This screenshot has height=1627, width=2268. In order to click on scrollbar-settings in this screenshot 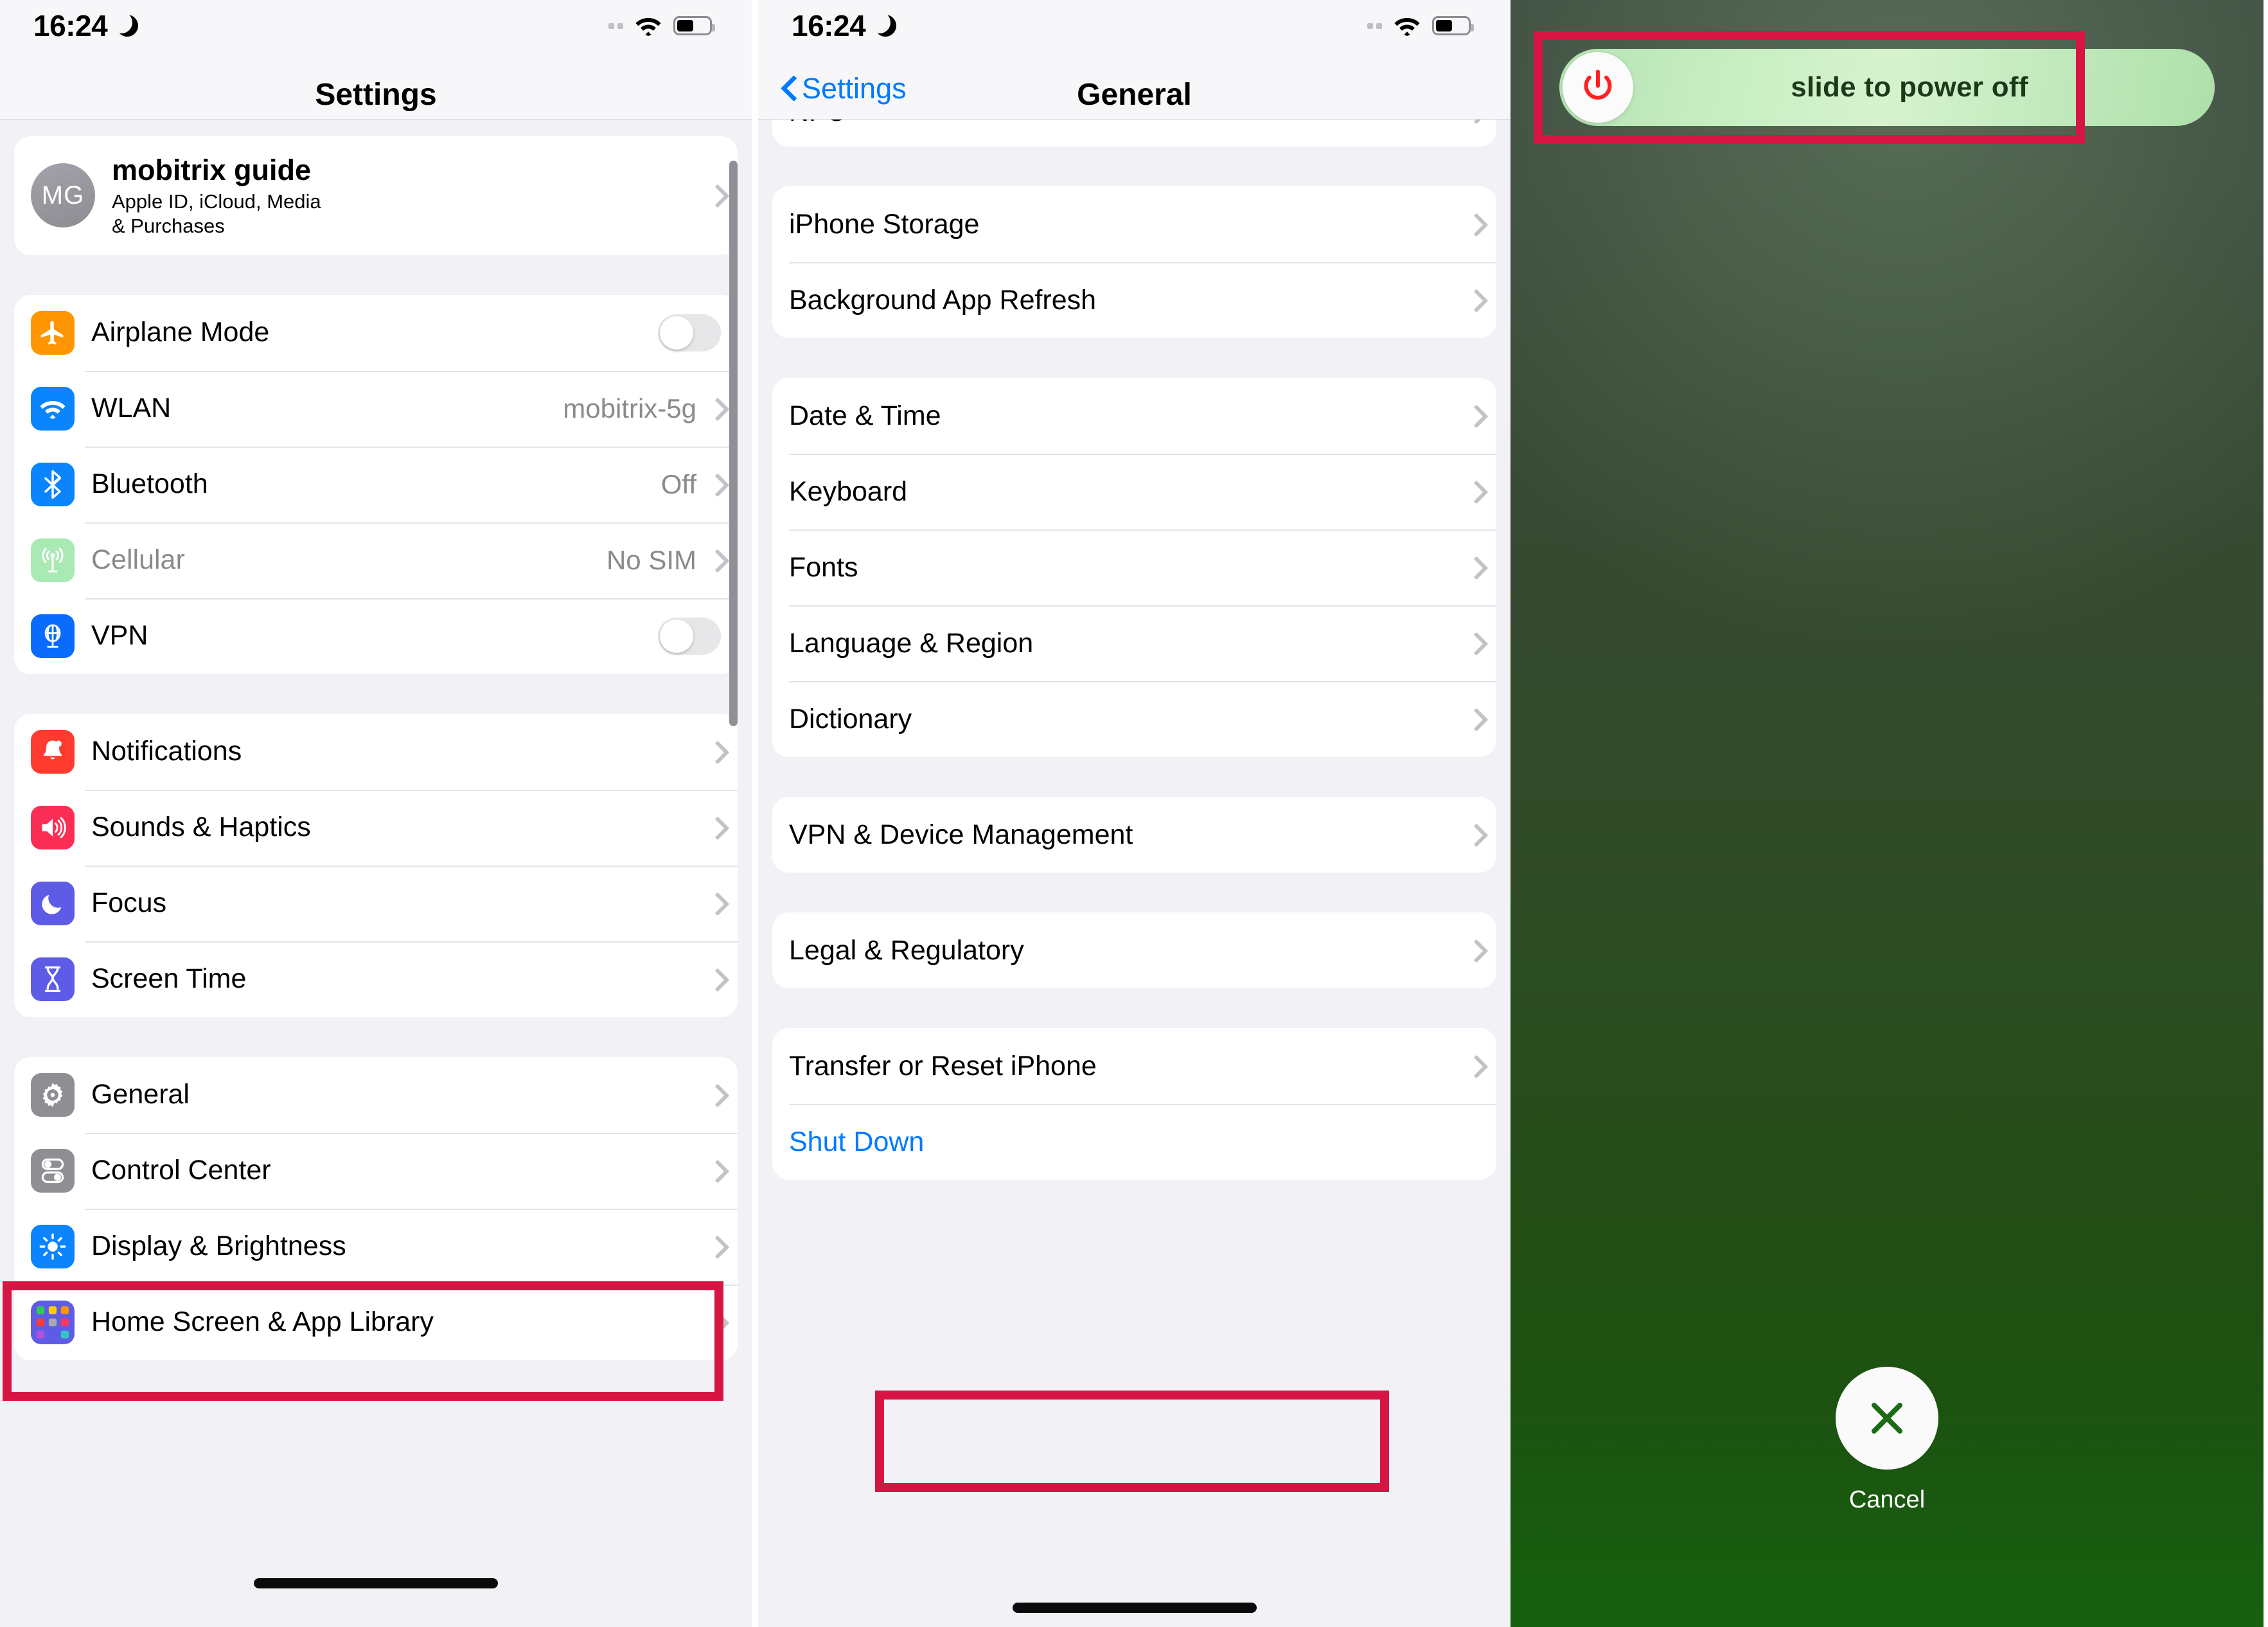, I will do `click(733, 444)`.